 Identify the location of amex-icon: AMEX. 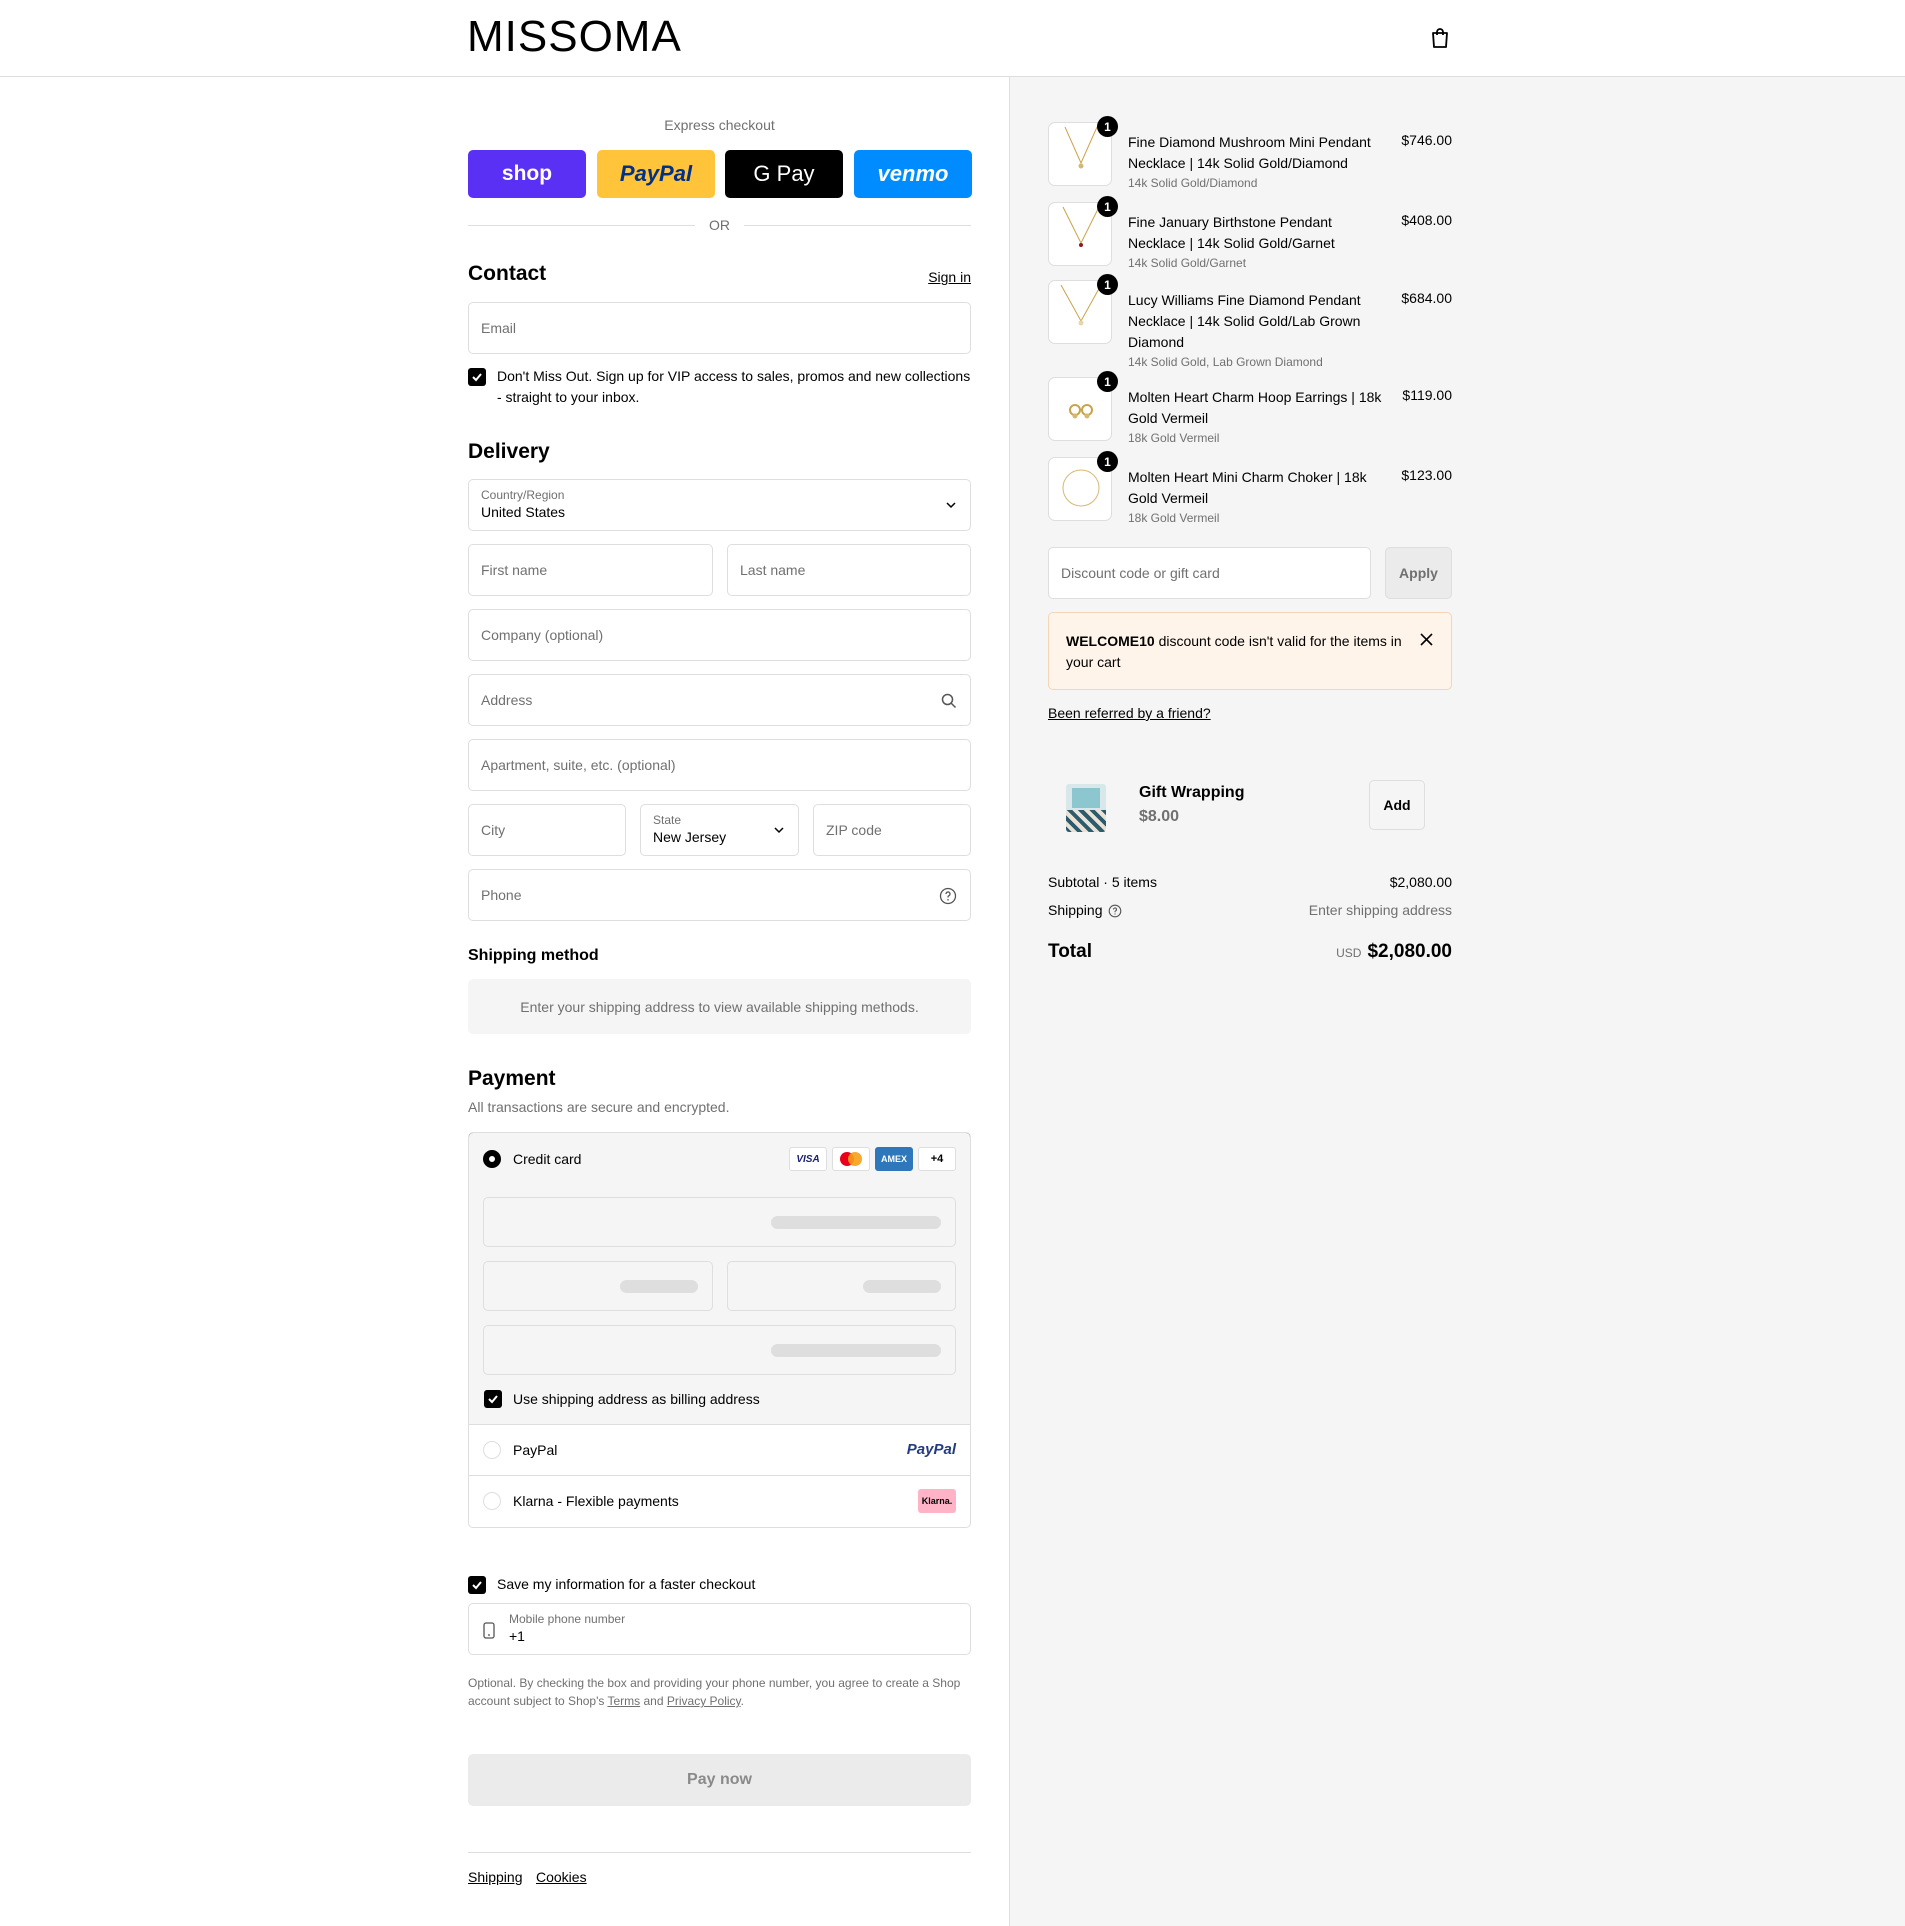
(894, 1159).